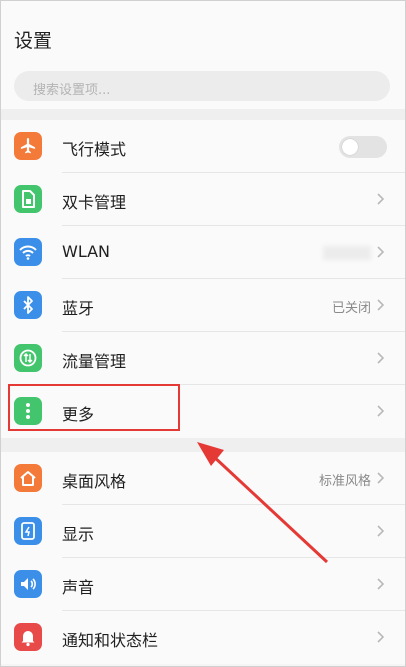  I want to click on settings-item-sound: 声音, so click(203, 584).